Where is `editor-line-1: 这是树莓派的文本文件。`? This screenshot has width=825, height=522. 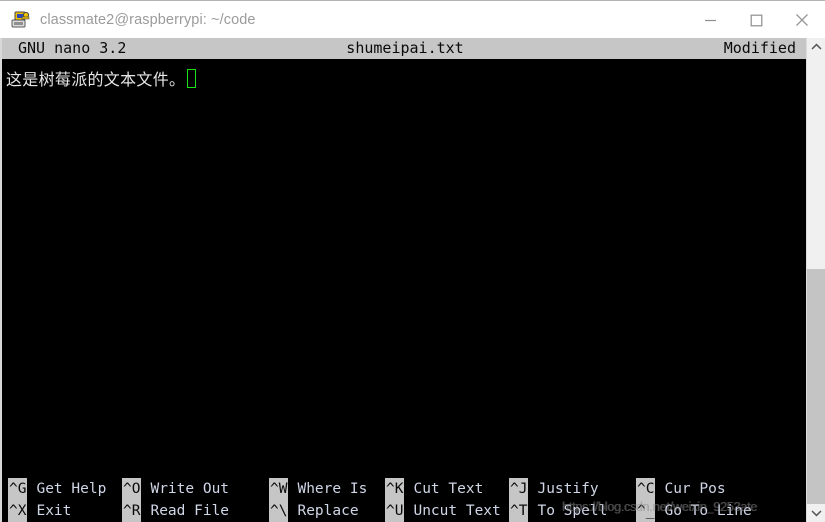 editor-line-1: 这是树莓派的文本文件。 is located at coordinates (407, 78).